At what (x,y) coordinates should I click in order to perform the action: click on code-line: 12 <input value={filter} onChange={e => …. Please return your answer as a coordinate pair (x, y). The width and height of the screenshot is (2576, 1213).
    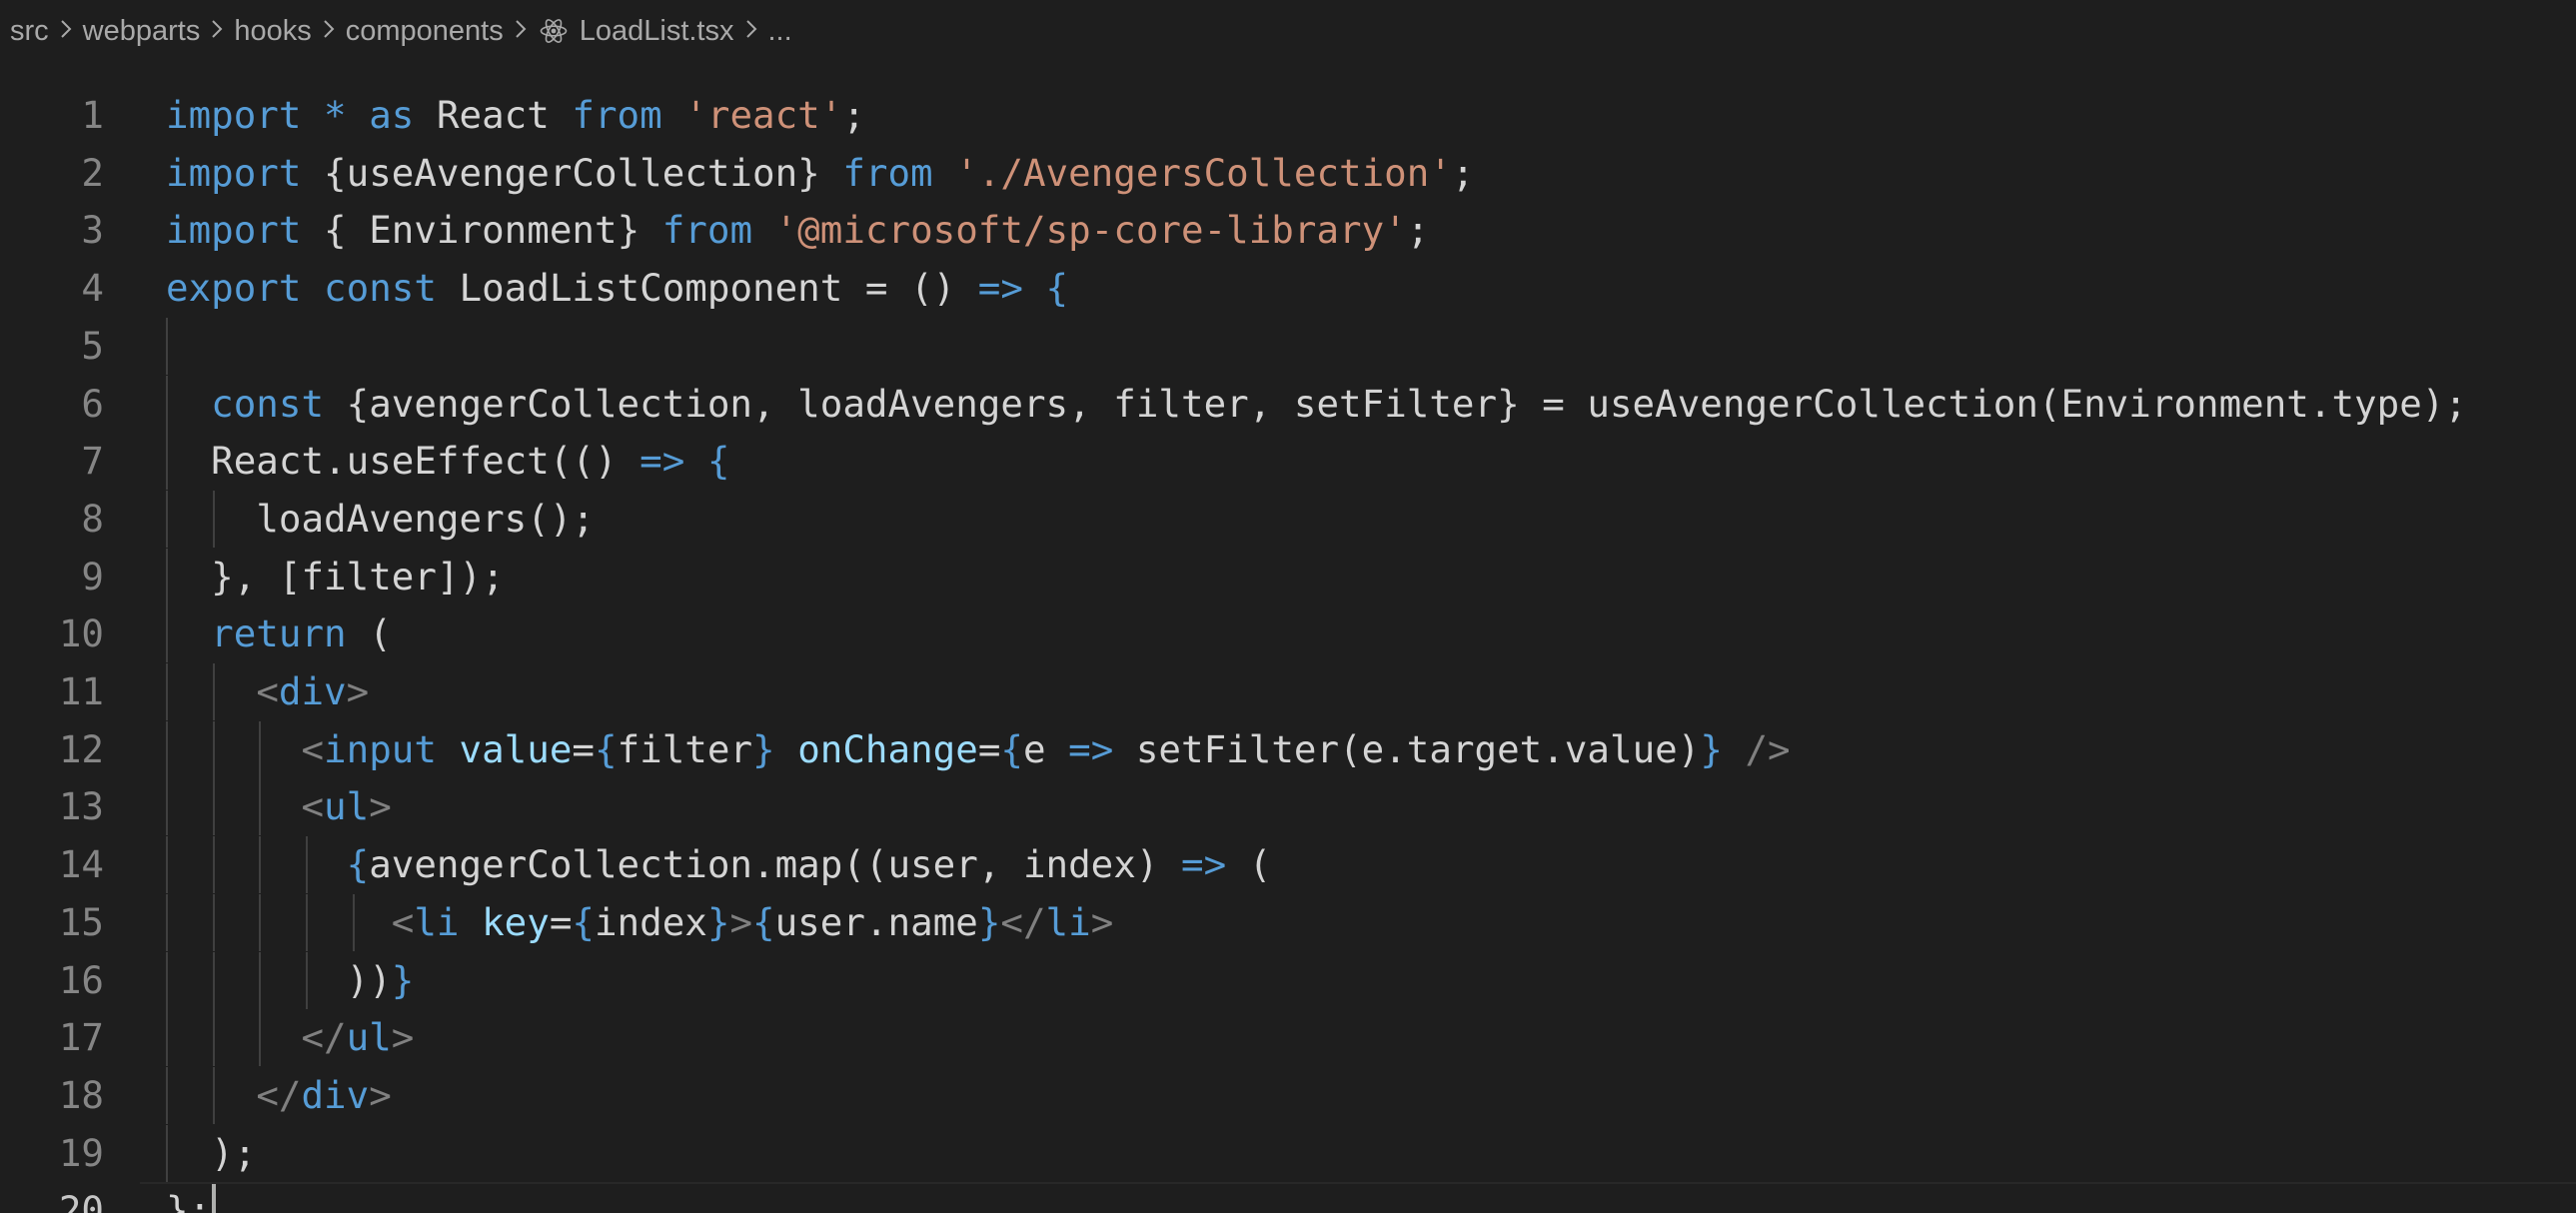
    Looking at the image, I should click on (1288, 749).